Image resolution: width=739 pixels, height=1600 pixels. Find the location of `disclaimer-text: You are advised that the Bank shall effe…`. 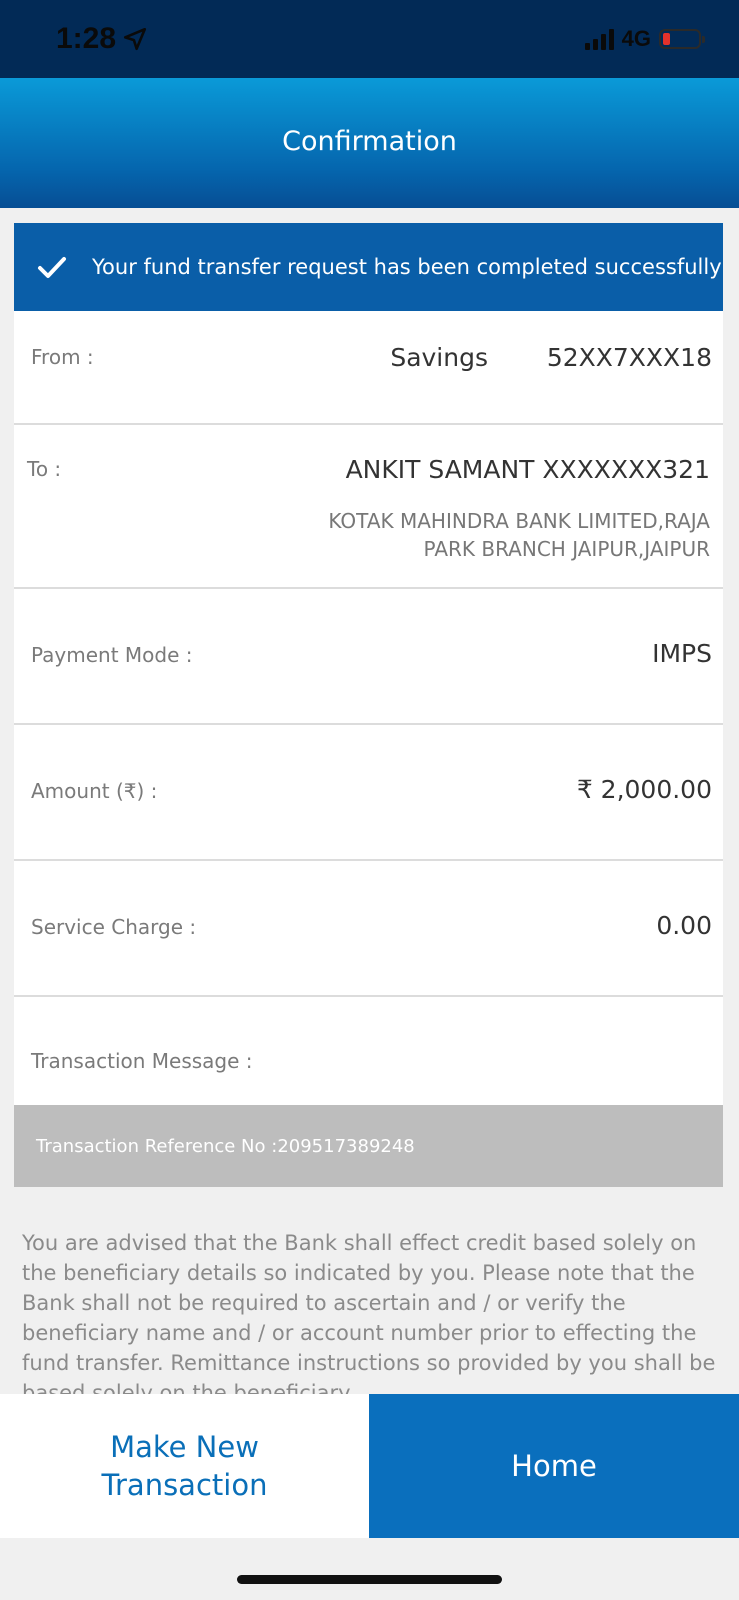

disclaimer-text: You are advised that the Bank shall effe… is located at coordinates (369, 1312).